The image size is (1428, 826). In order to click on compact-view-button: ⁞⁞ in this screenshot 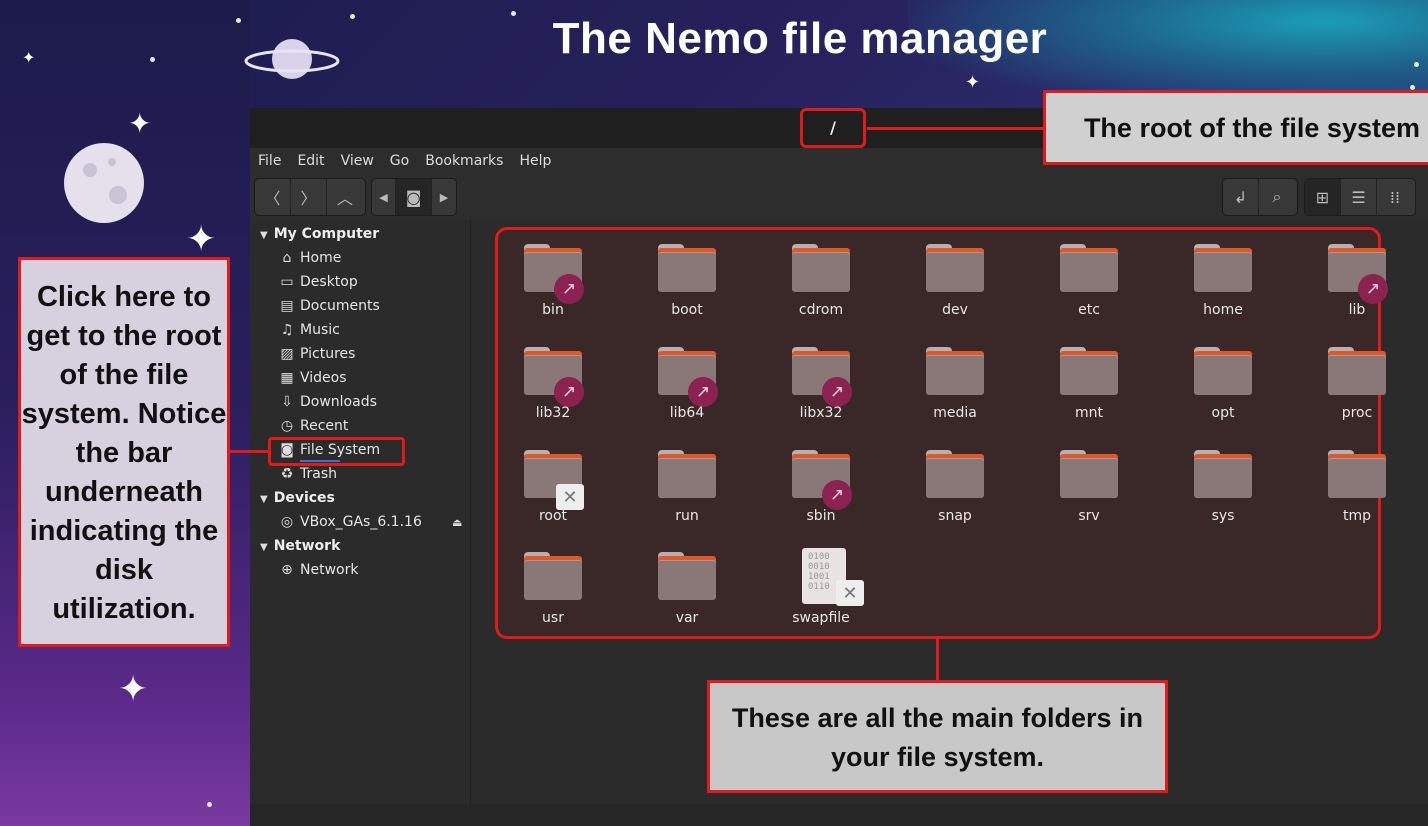, I will do `click(1395, 197)`.